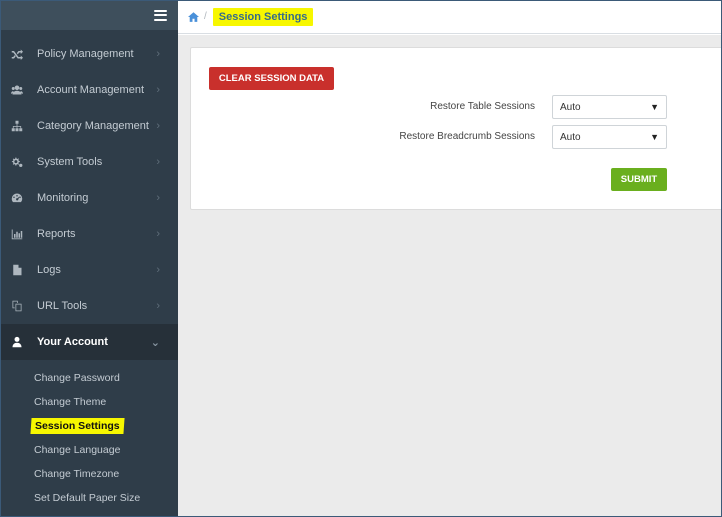 The width and height of the screenshot is (722, 517). I want to click on shuffle-icon, so click(17, 54).